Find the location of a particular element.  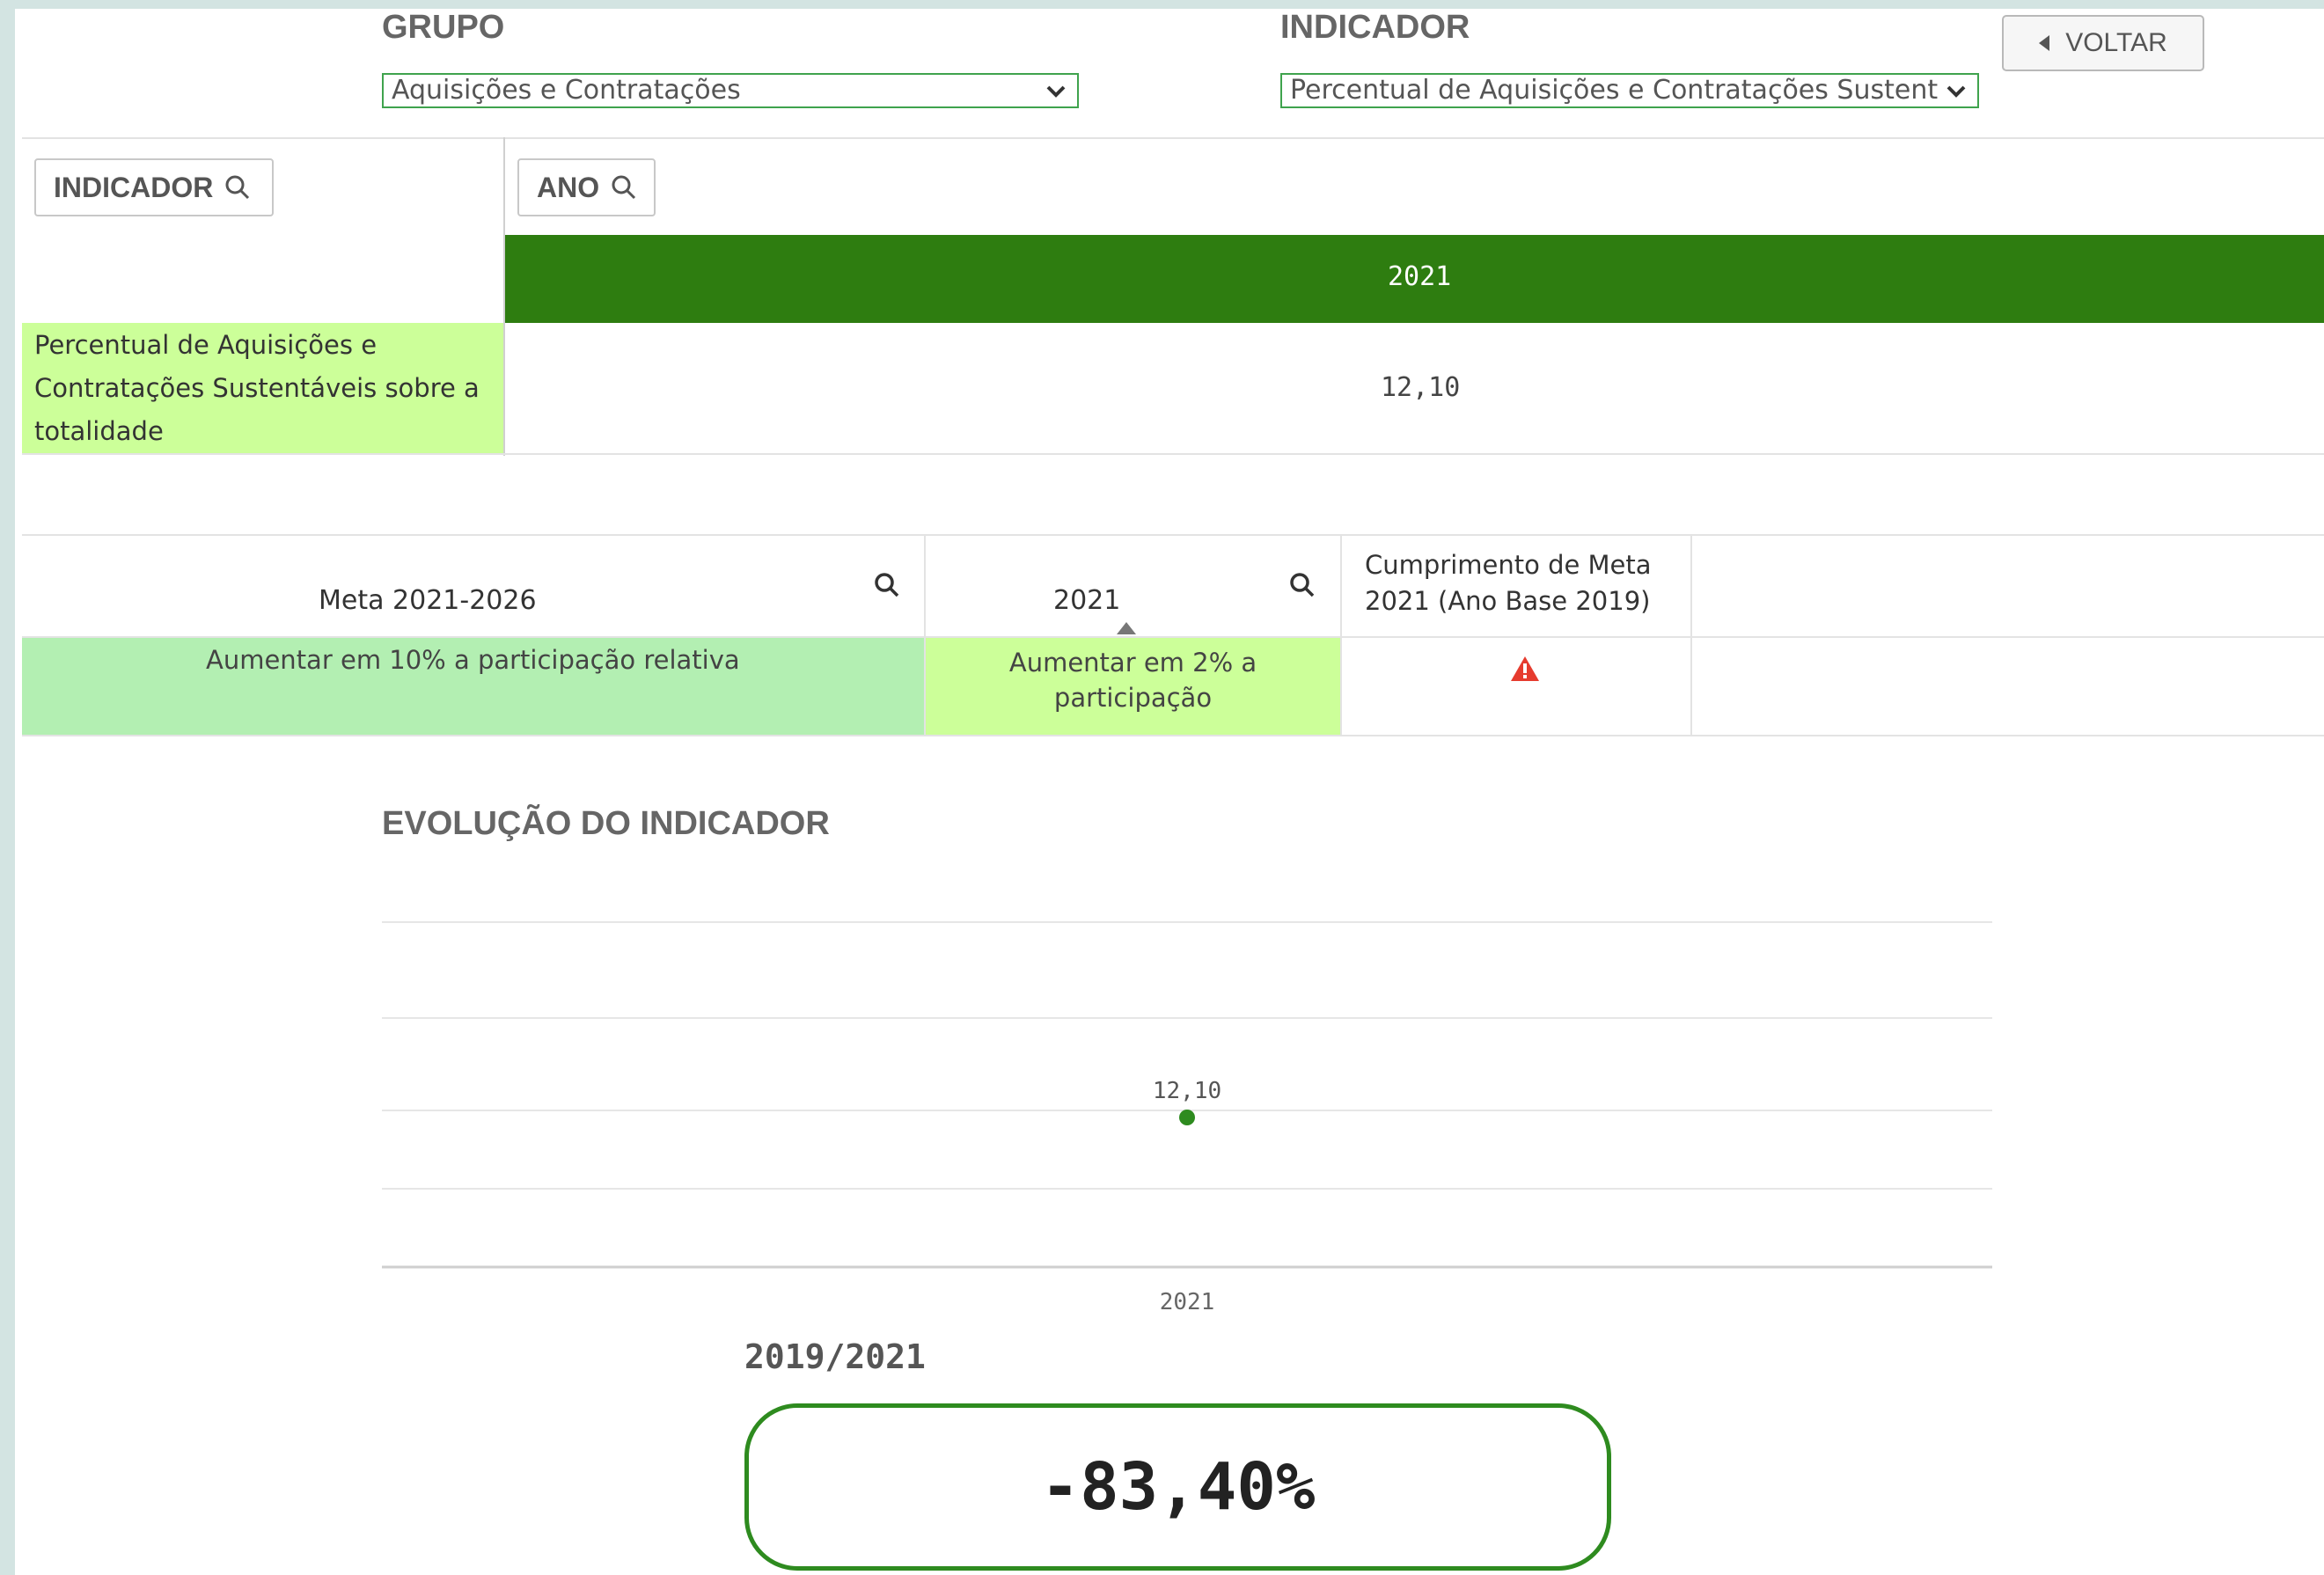

pivot-row-label-line: Contratações Sustentáveis sobre a is located at coordinates (257, 388).